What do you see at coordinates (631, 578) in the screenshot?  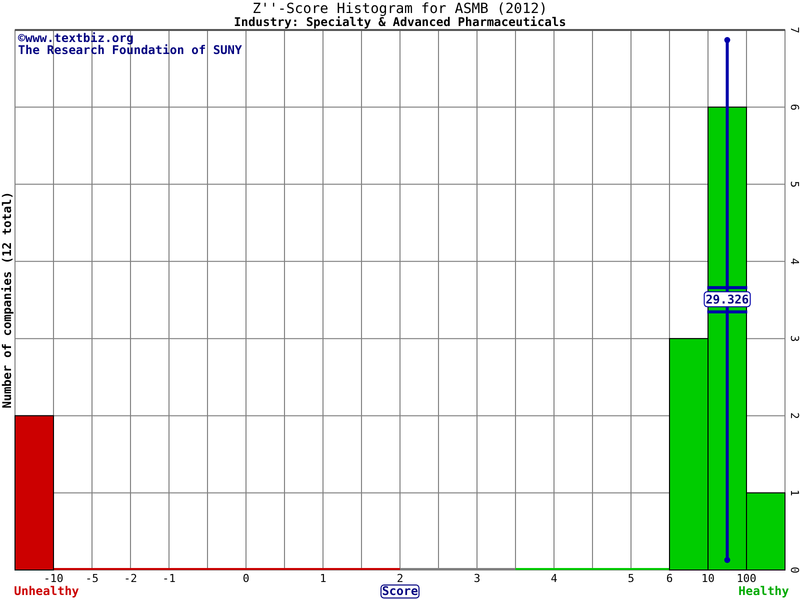 I see `x-tick-label: 5` at bounding box center [631, 578].